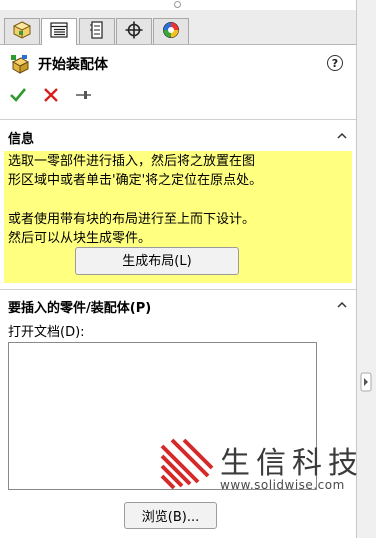  I want to click on insert-section-title: 要插入的零件/装配体(P), so click(80, 308).